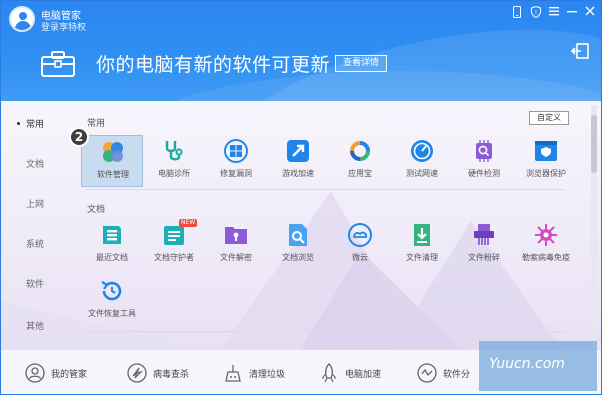  Describe the element at coordinates (63, 26) in the screenshot. I see `login-link: 登录享特权` at that location.